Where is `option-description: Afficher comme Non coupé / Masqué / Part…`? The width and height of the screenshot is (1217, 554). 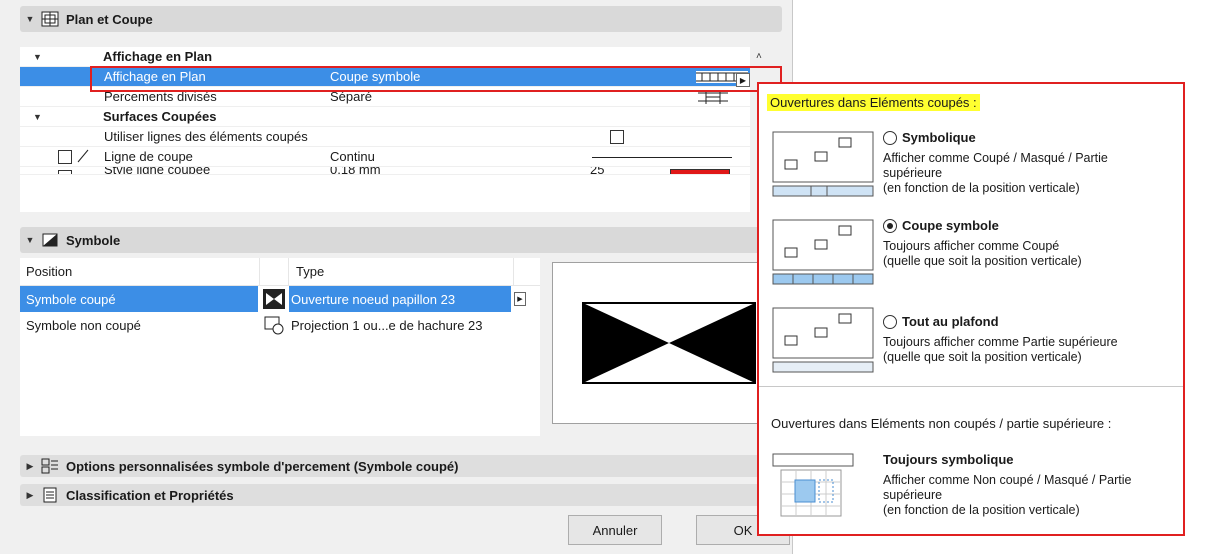
option-description: Afficher comme Non coupé / Masqué / Part… is located at coordinates (1007, 495).